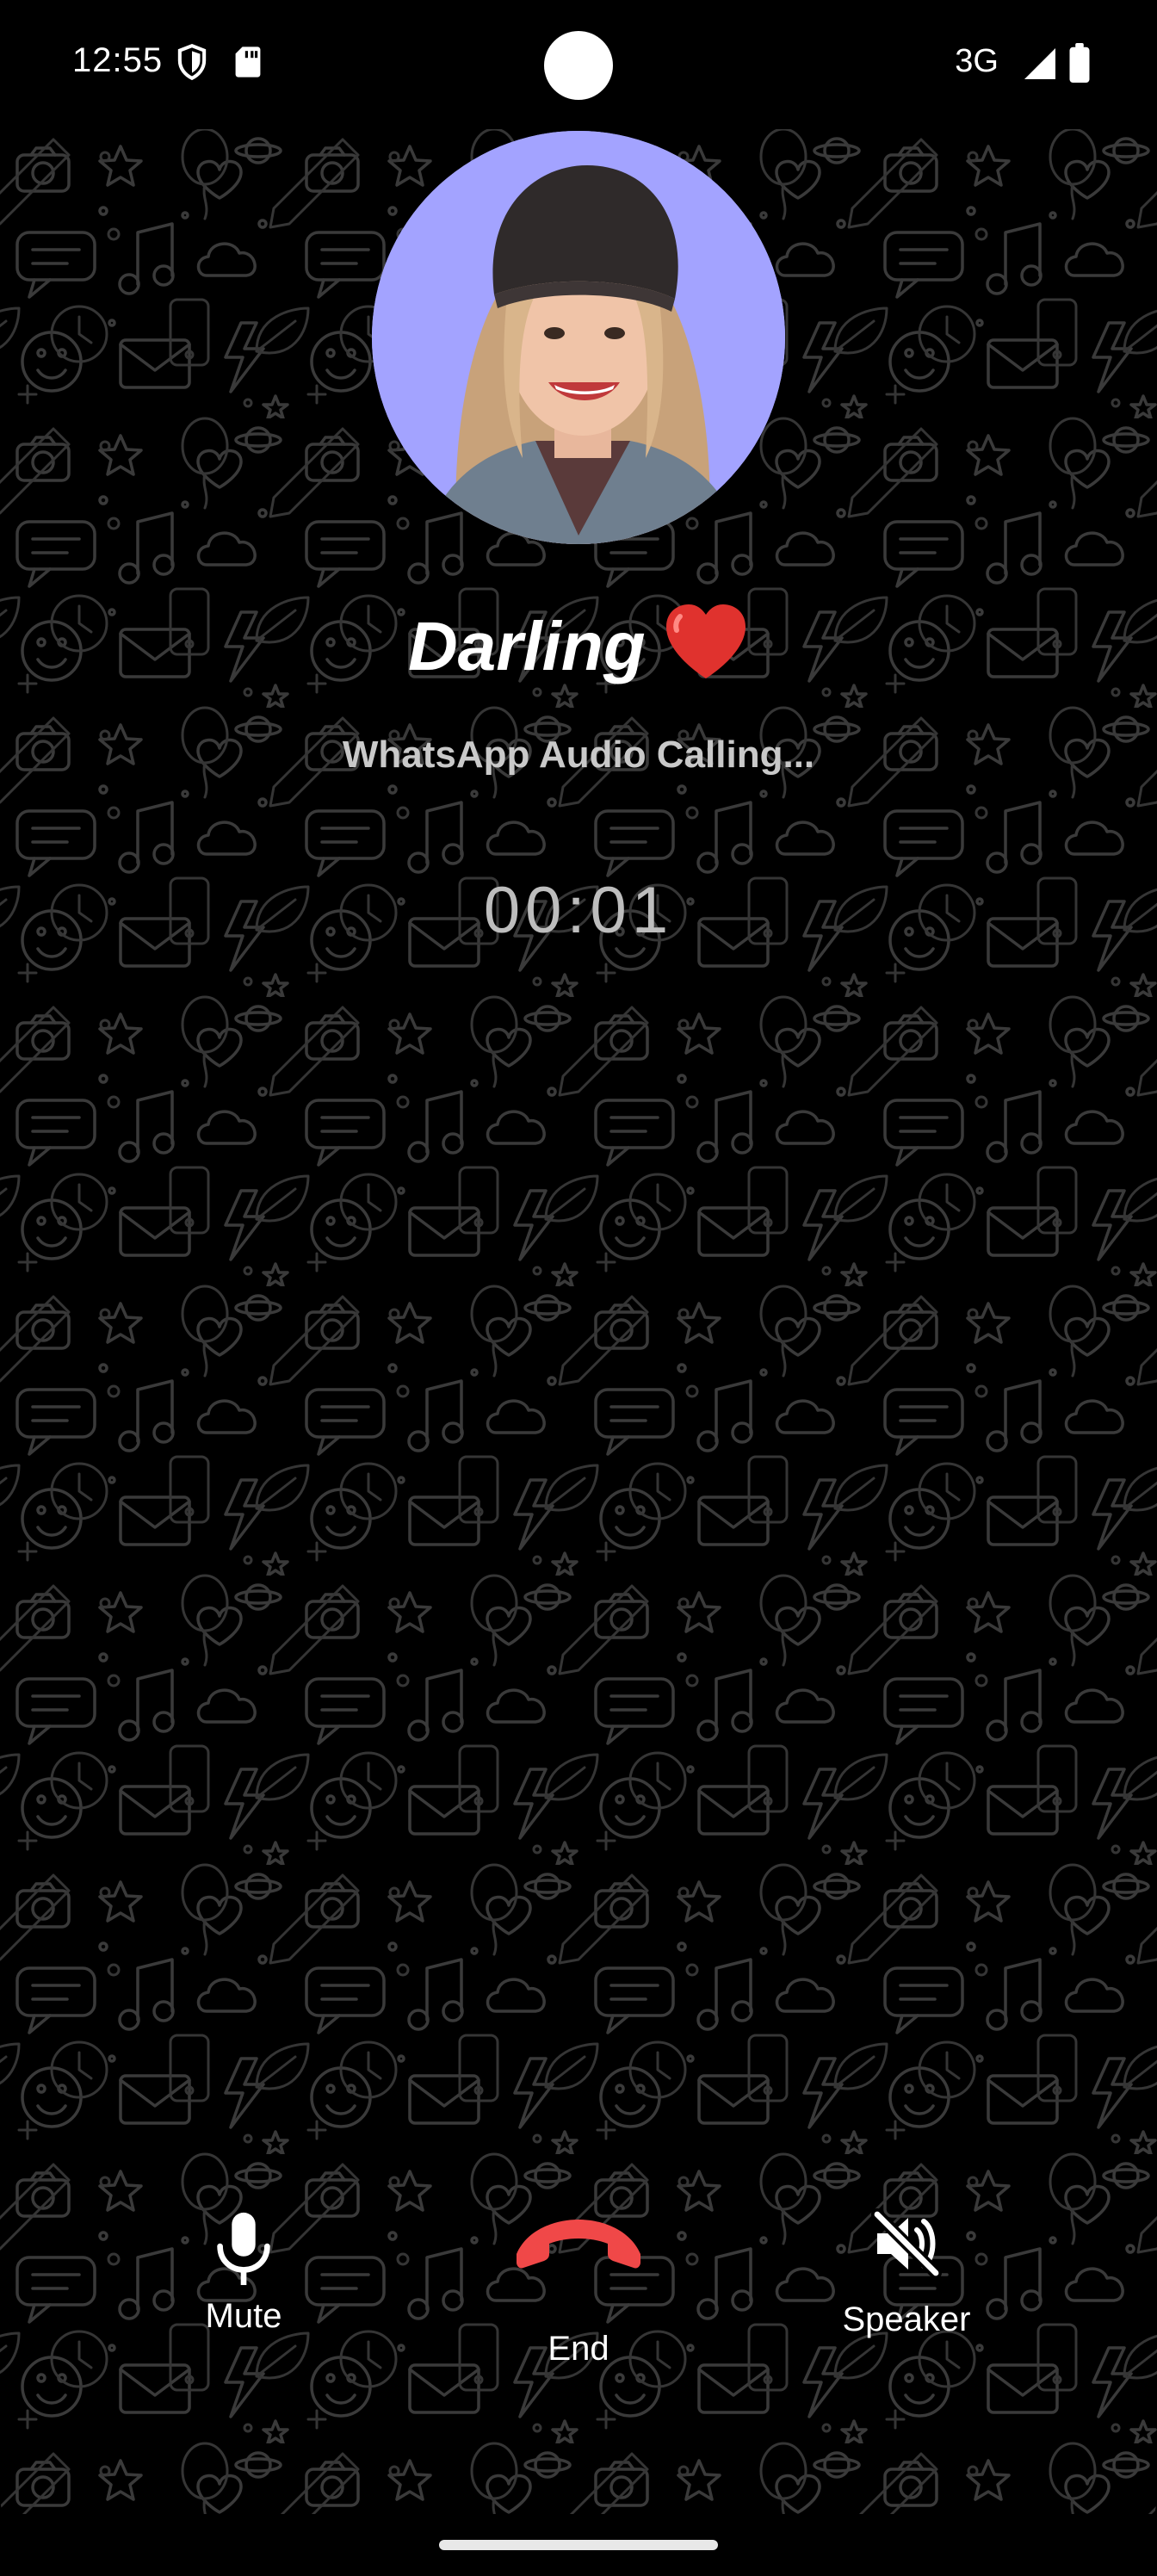 This screenshot has width=1157, height=2576. I want to click on mute-button: Mute, so click(244, 2272).